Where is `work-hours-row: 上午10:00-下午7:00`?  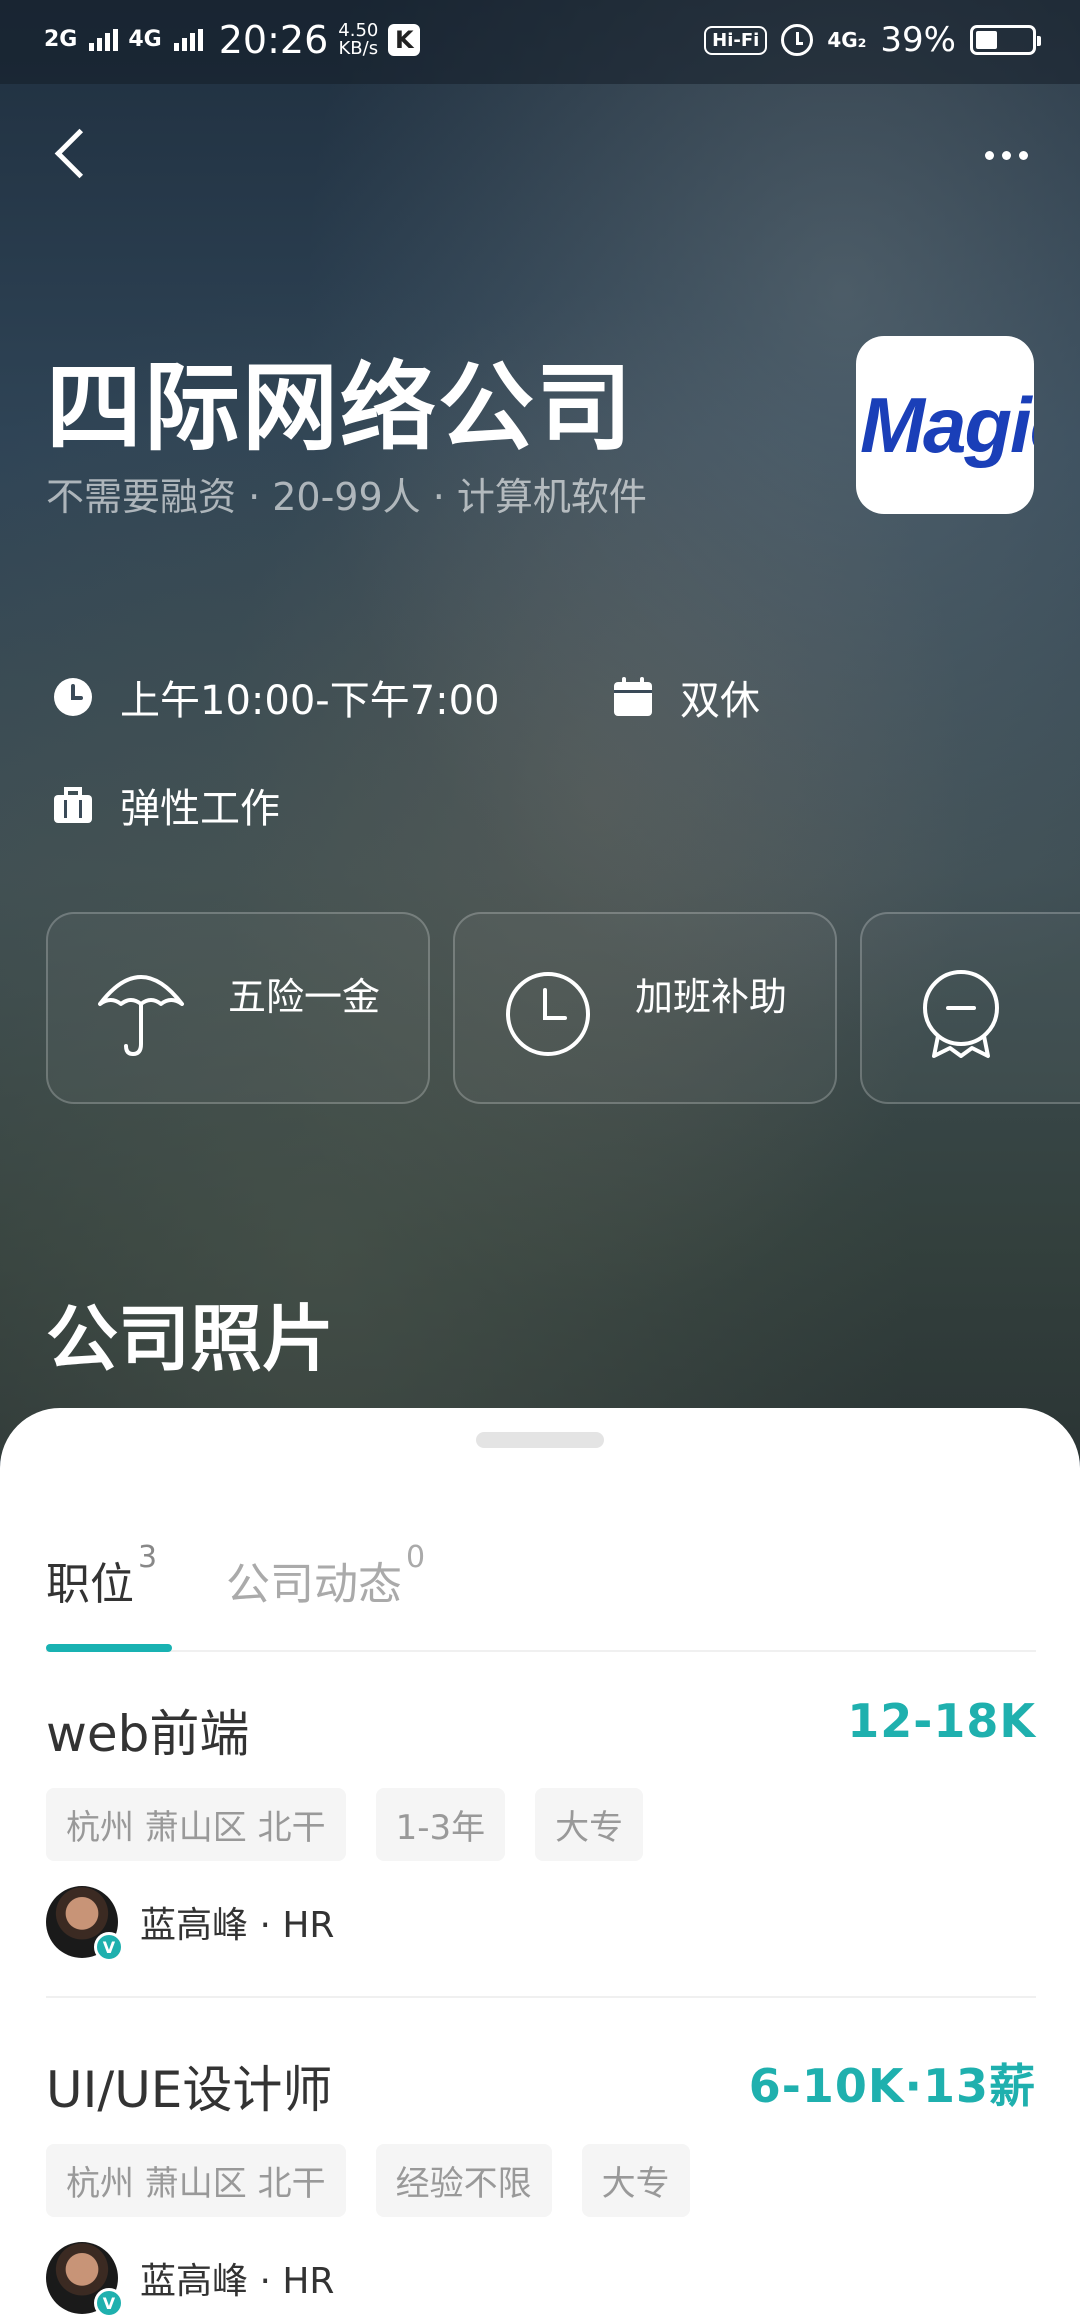
work-hours-row: 上午10:00-下午7:00 is located at coordinates (276, 697).